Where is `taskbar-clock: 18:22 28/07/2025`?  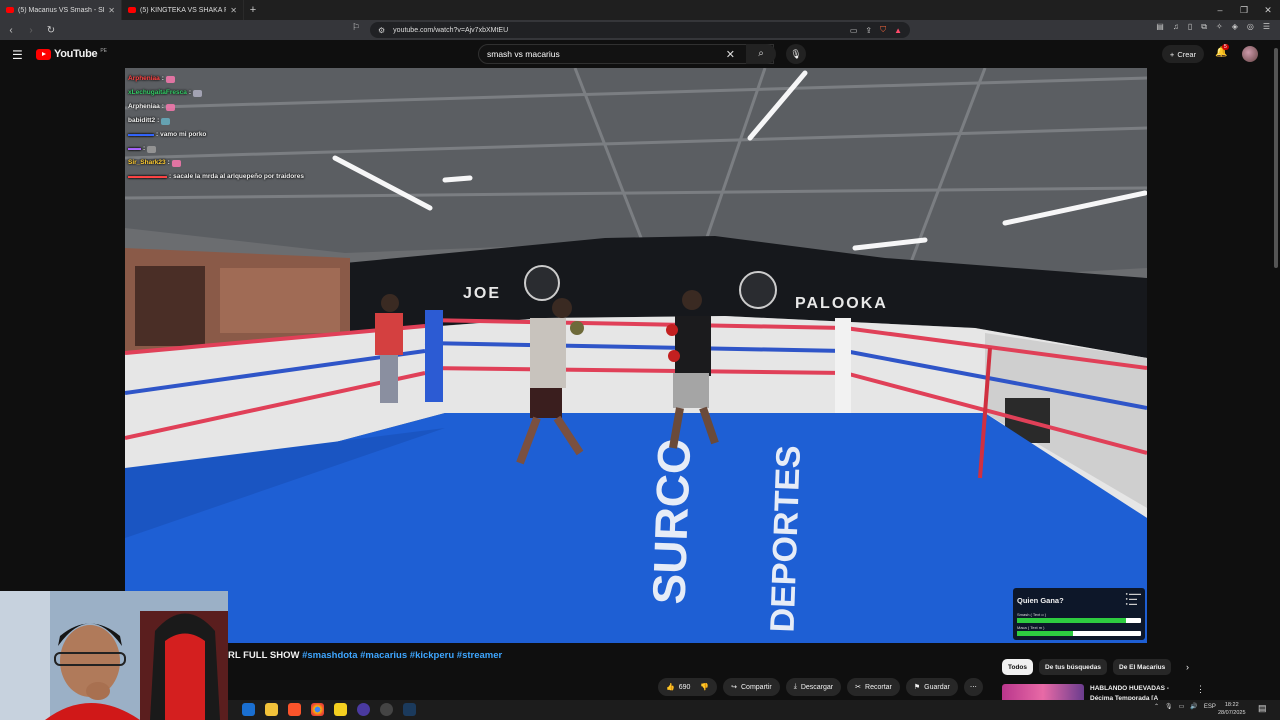
taskbar-clock: 18:22 28/07/2025 is located at coordinates (1232, 709).